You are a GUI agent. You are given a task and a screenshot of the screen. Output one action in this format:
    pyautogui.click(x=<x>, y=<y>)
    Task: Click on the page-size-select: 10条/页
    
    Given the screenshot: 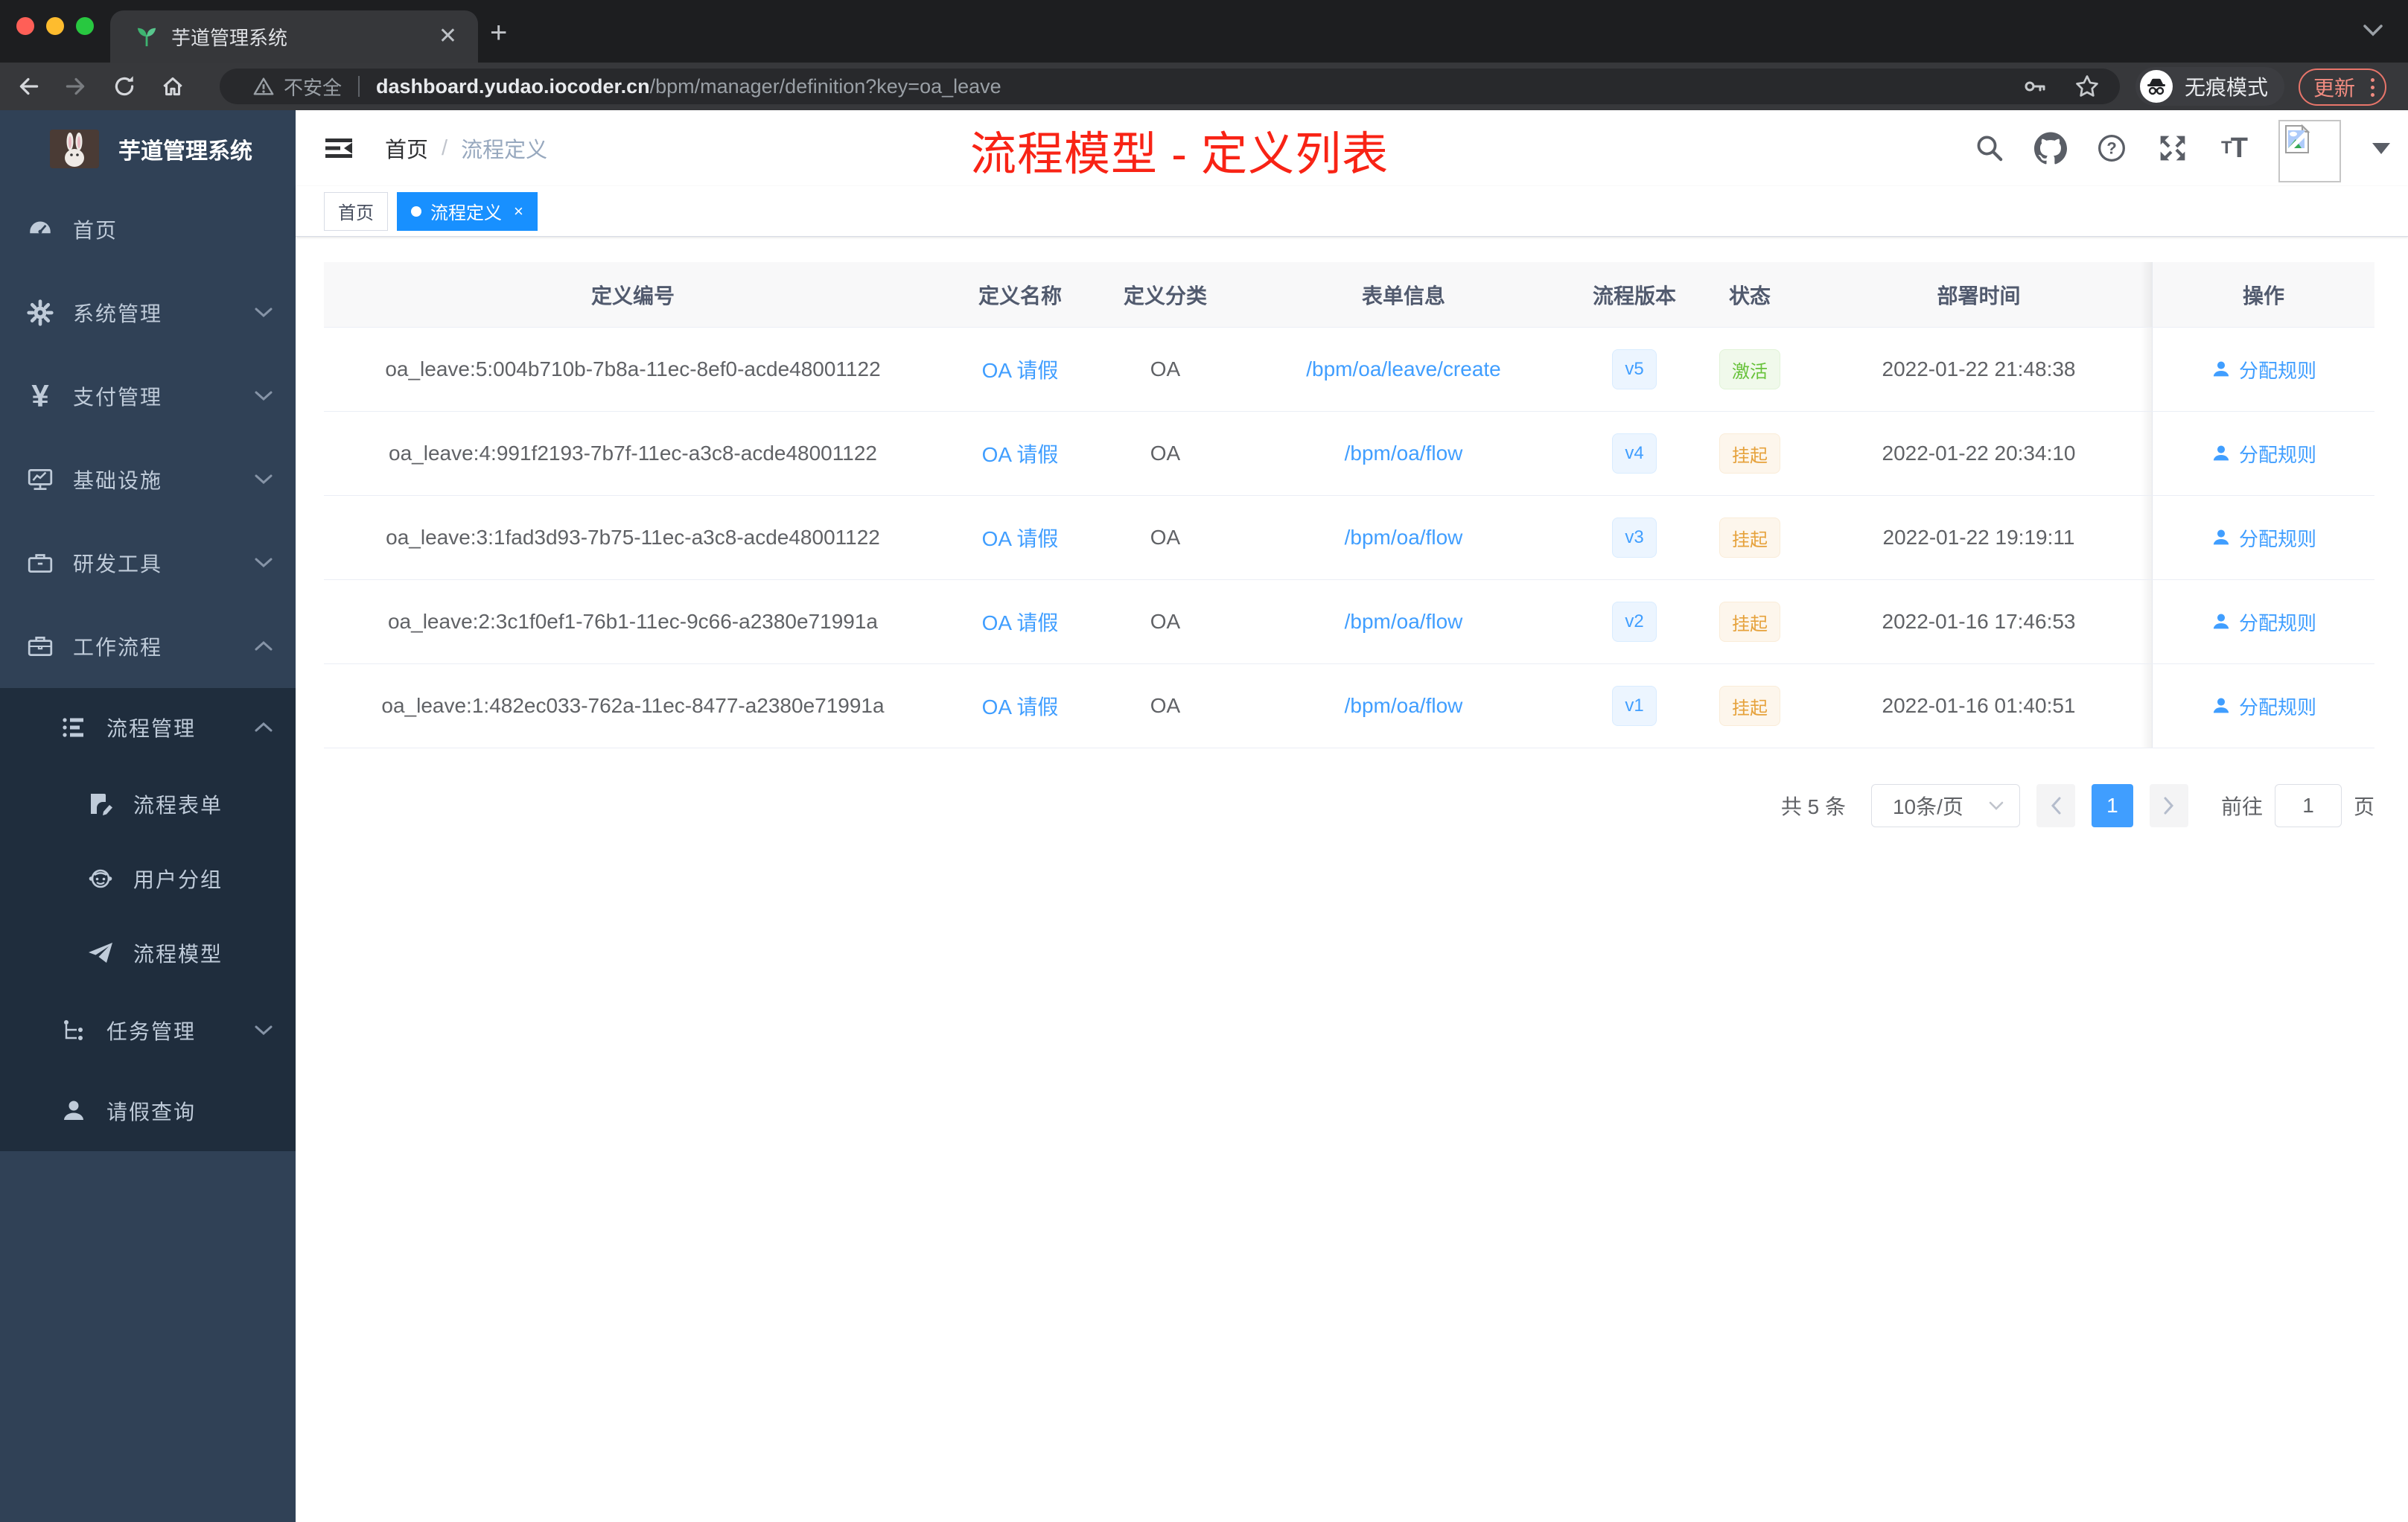 What is the action you would take?
    pyautogui.click(x=1945, y=806)
    